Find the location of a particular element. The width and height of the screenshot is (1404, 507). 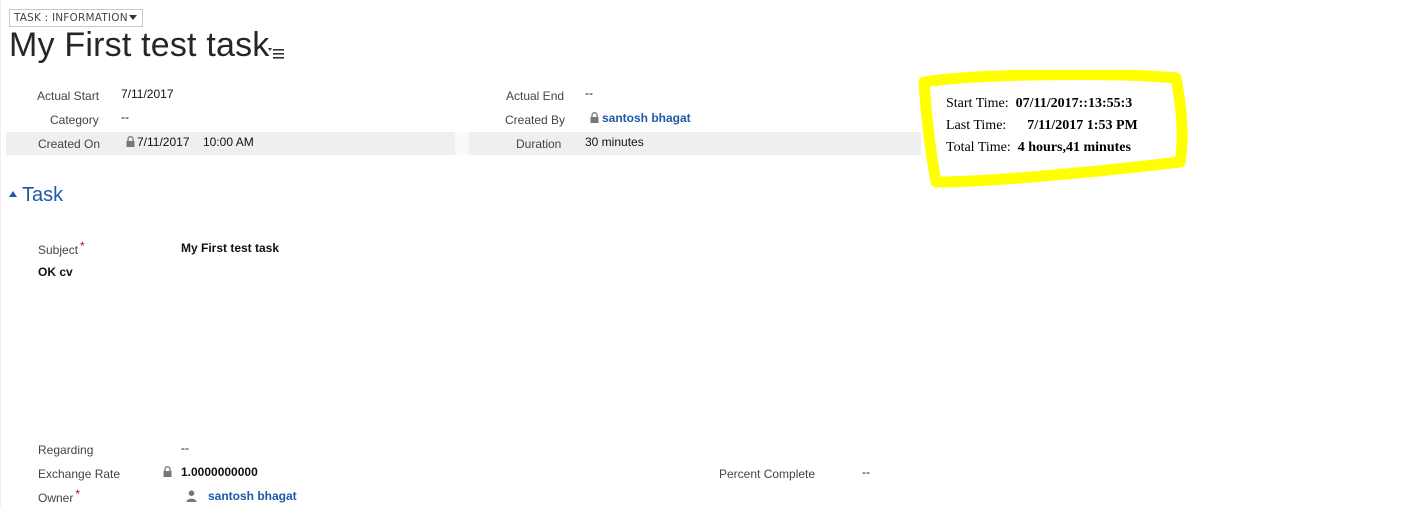

subject-label: Subject * is located at coordinates (61, 248).